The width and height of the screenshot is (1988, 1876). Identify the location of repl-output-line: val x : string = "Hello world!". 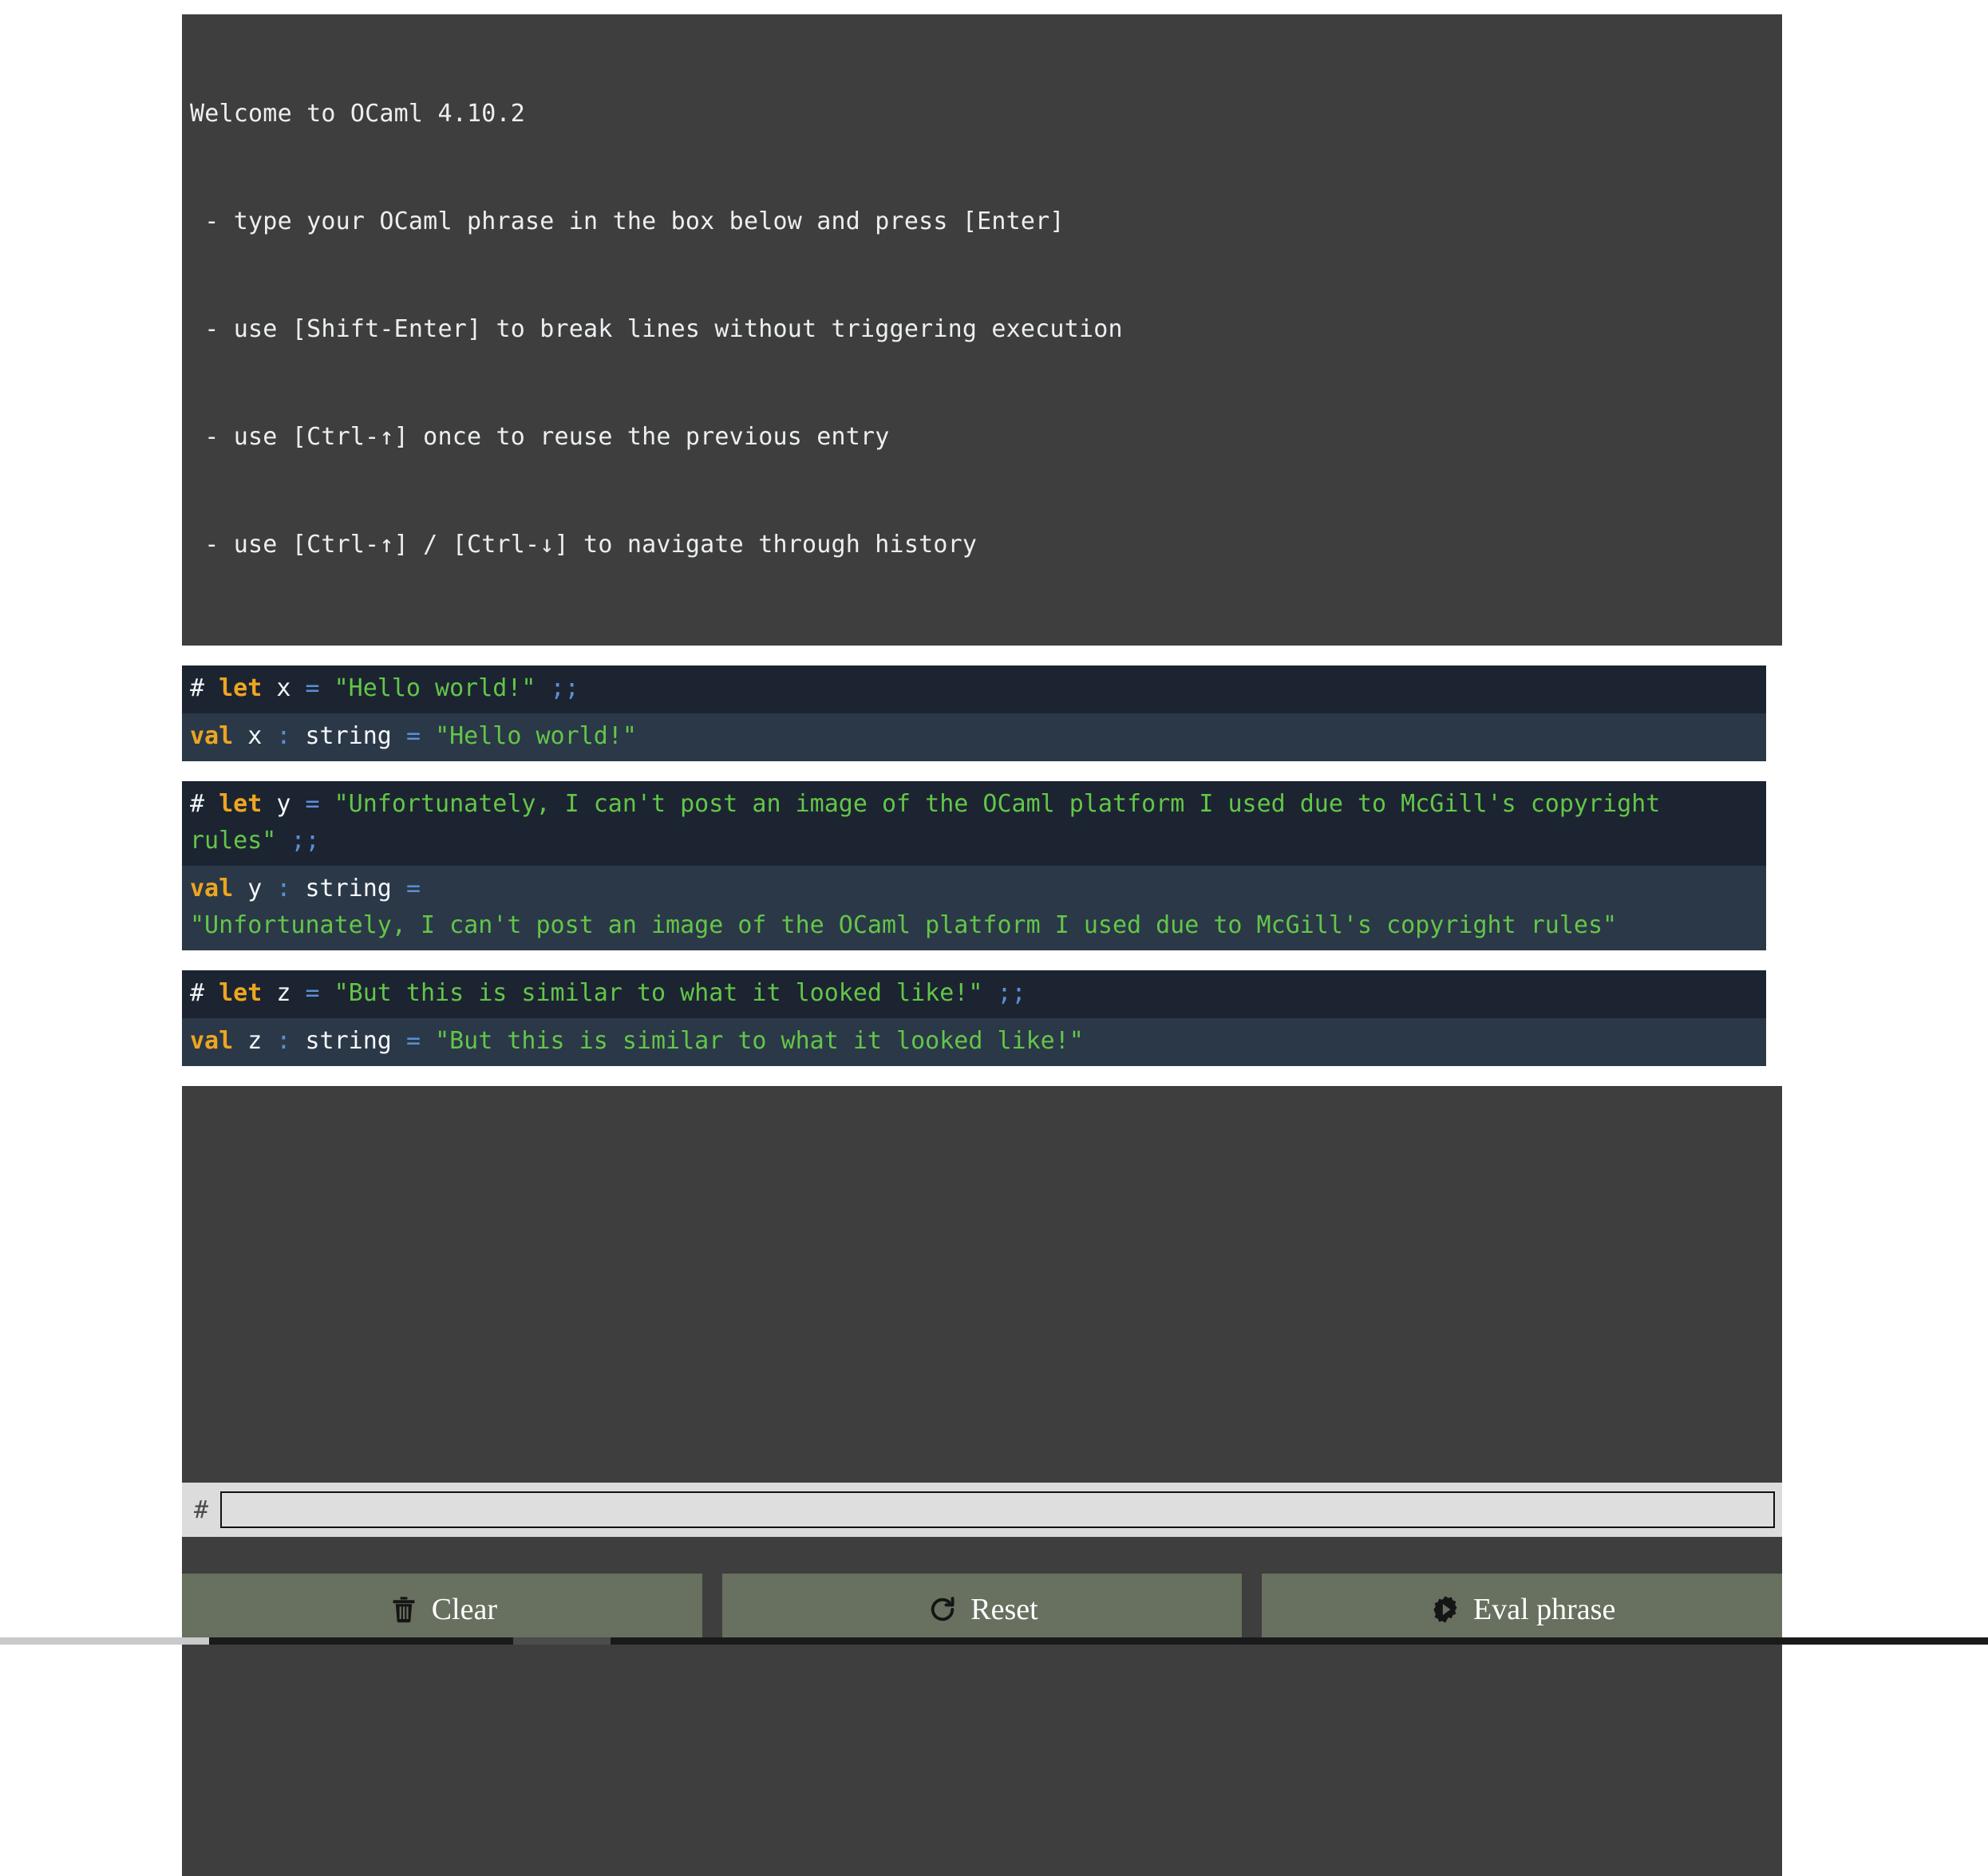
(974, 737).